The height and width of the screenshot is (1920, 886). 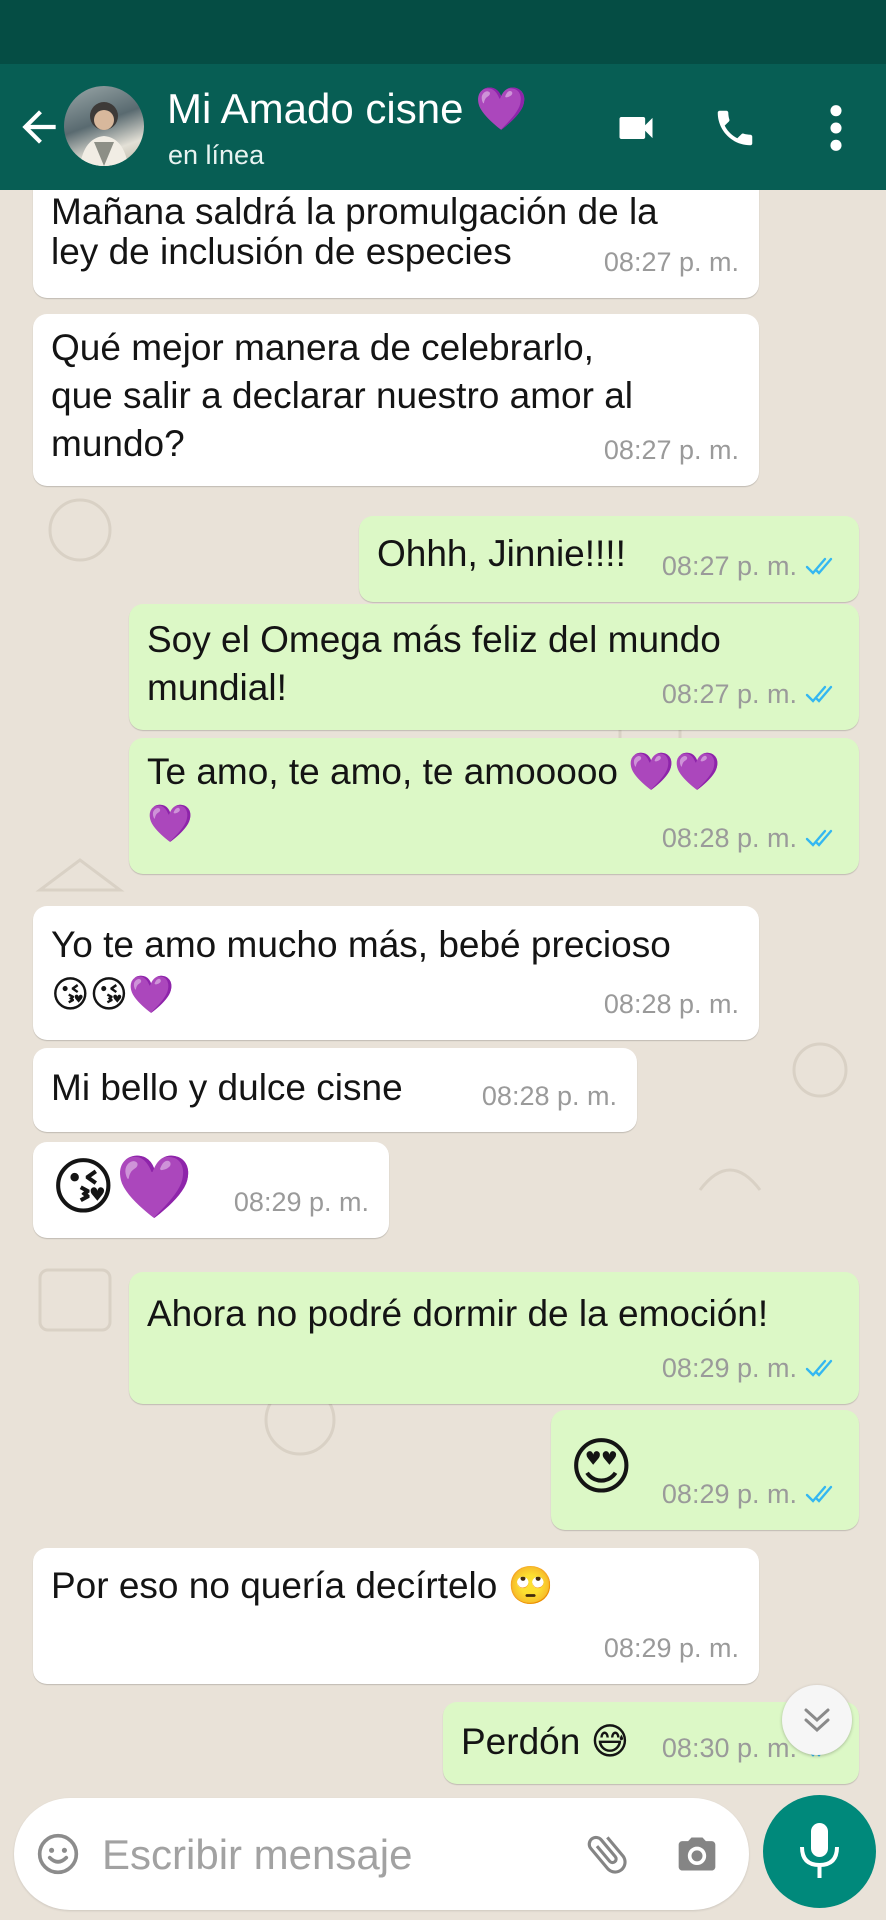 I want to click on status-bar, so click(x=443, y=32).